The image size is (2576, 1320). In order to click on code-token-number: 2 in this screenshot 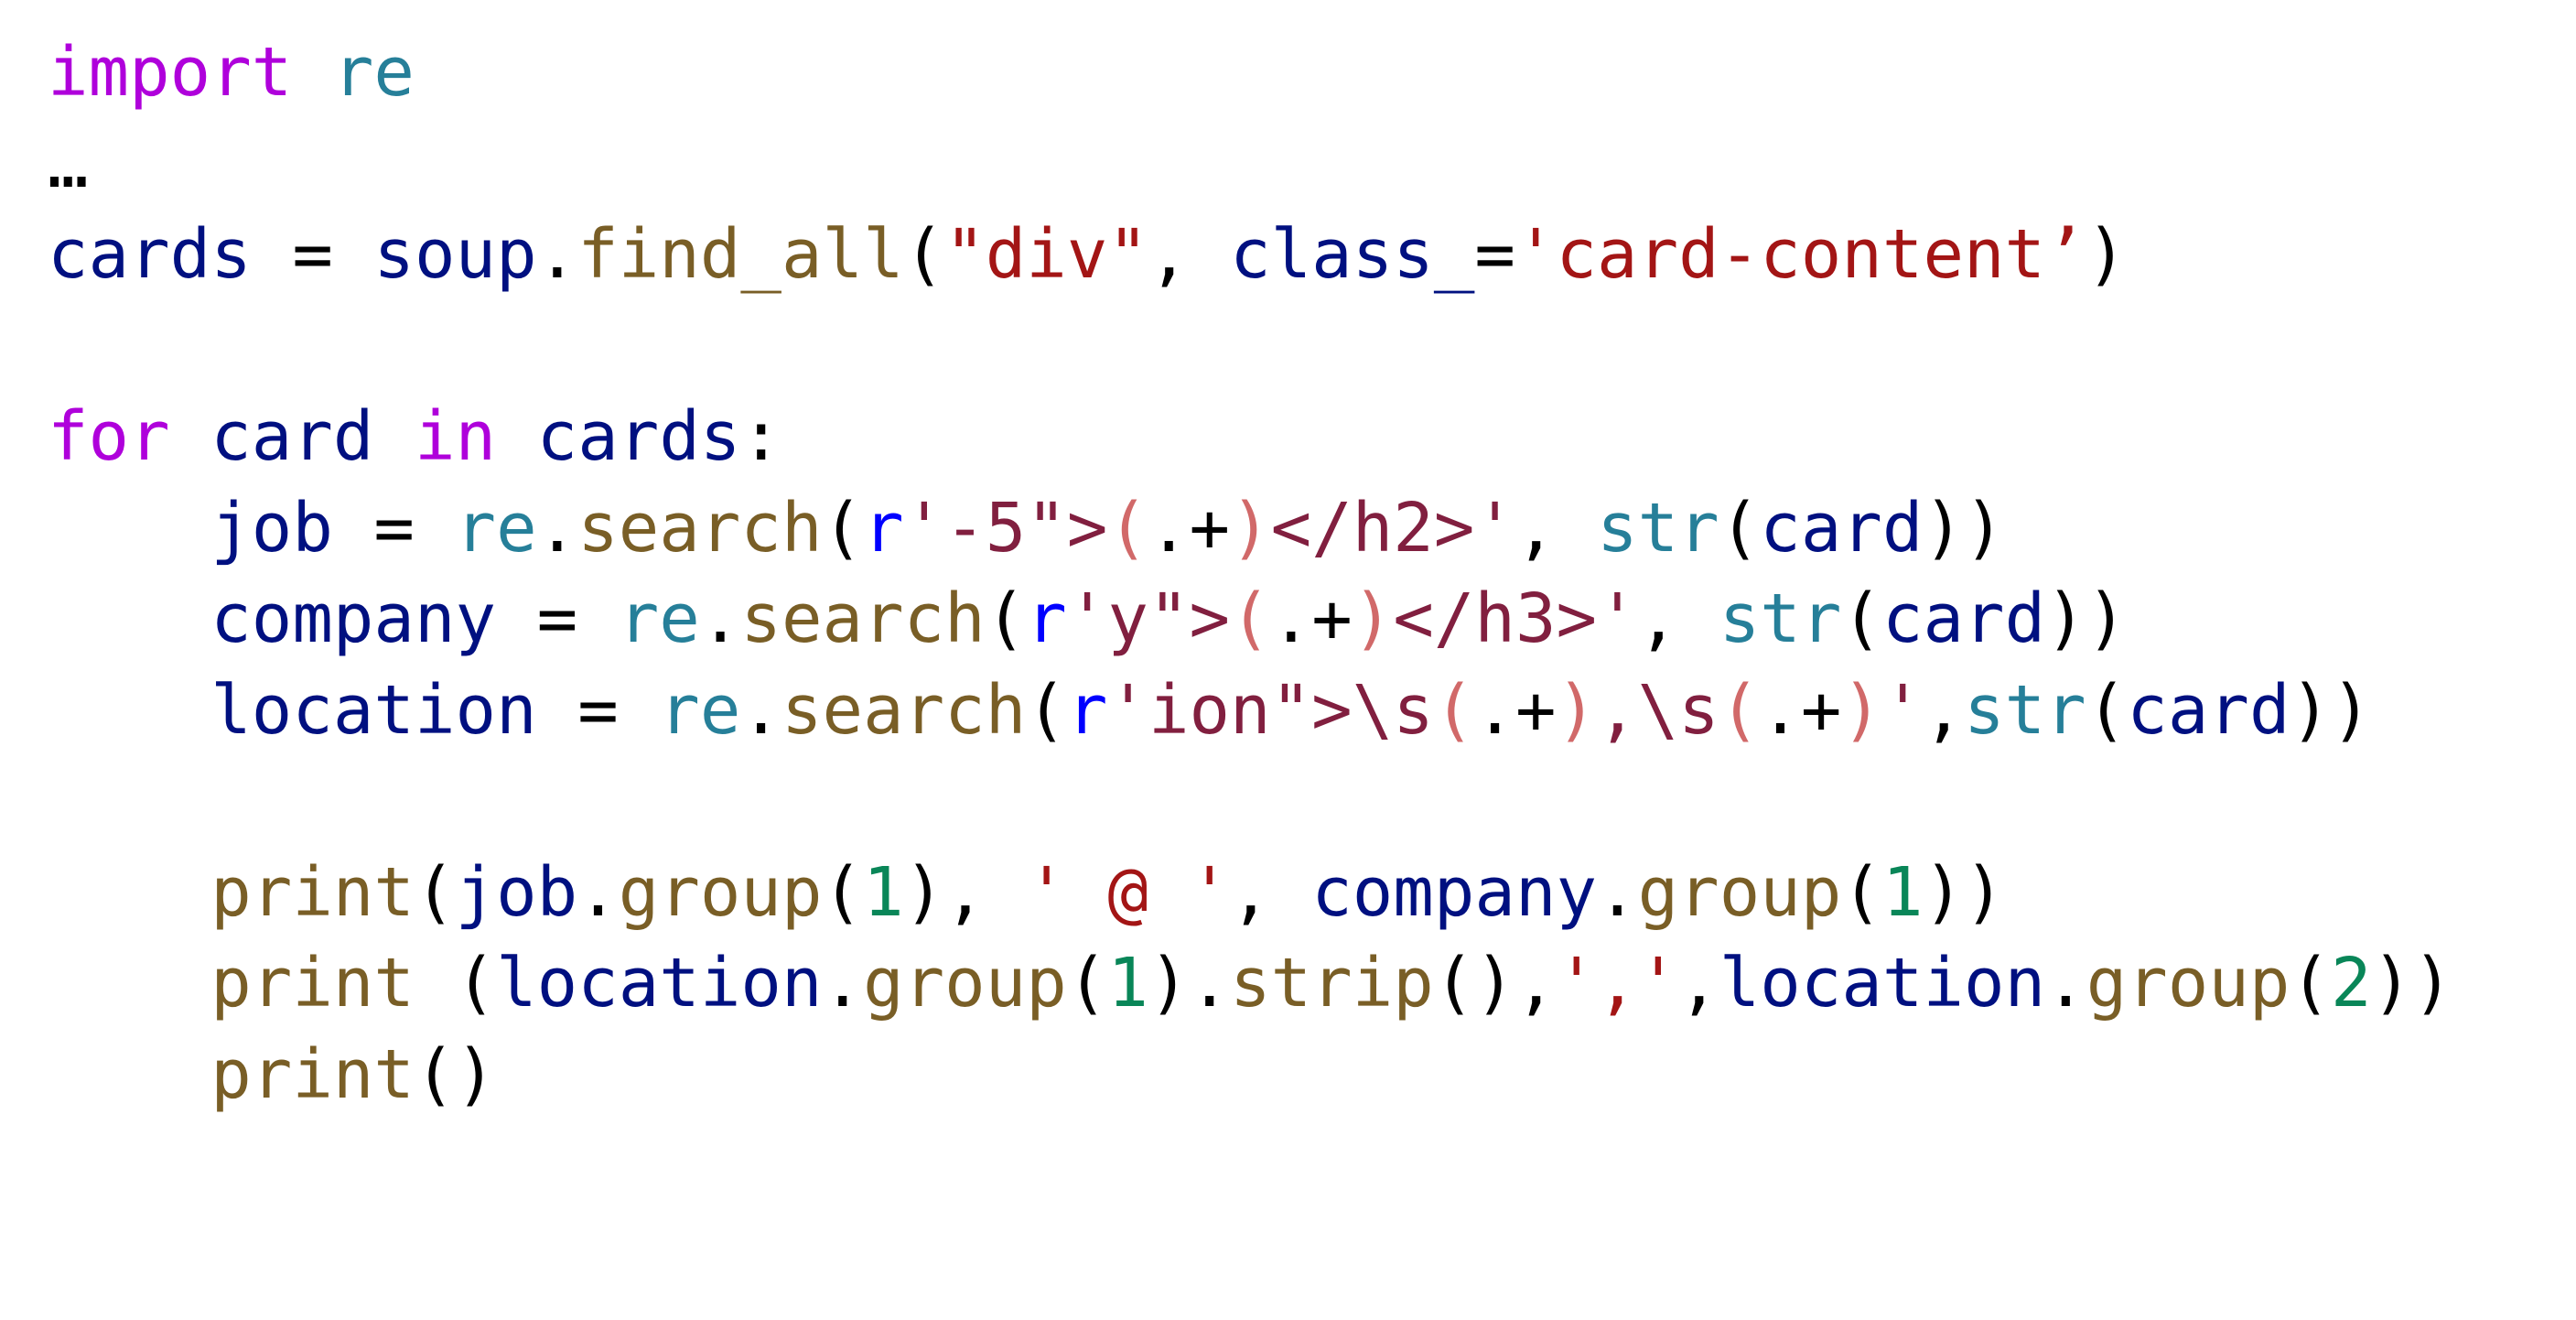, I will do `click(2352, 983)`.